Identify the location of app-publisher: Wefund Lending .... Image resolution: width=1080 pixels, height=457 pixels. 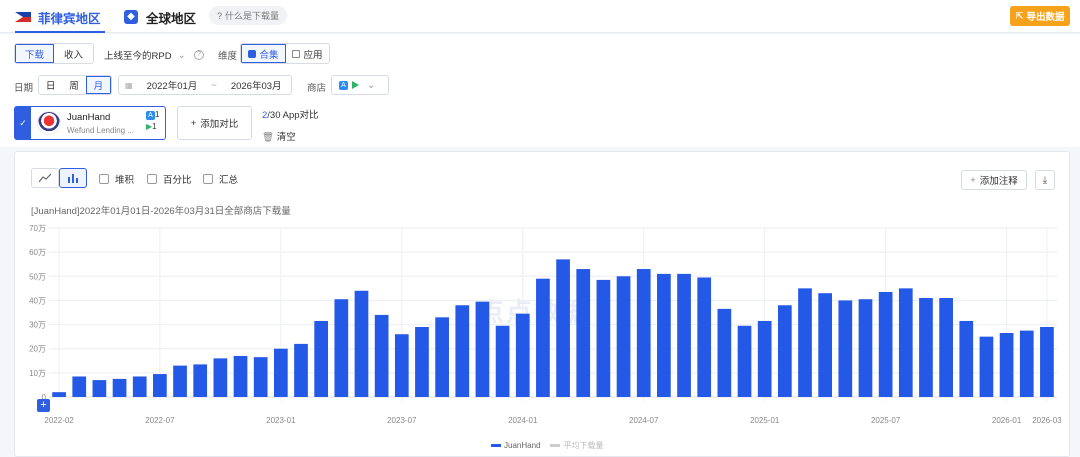
(101, 130).